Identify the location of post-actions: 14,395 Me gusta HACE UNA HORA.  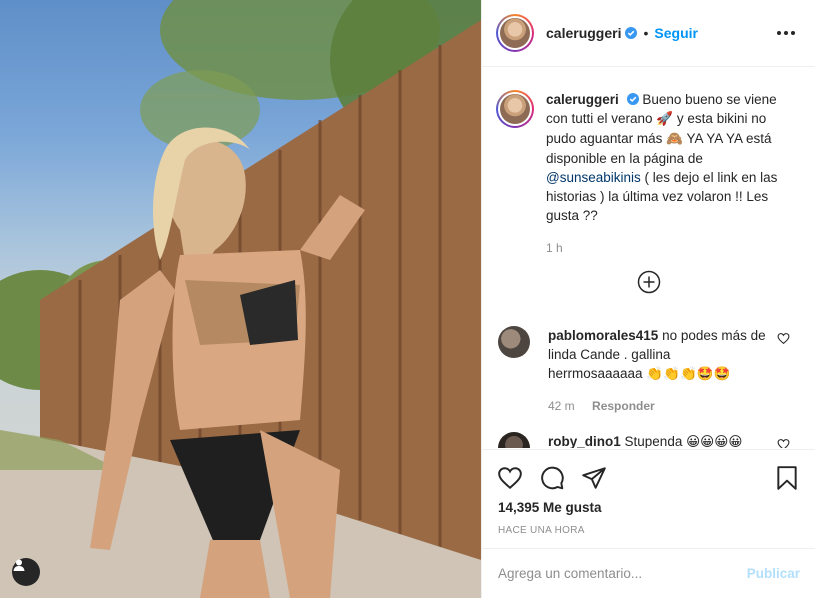
(648, 499).